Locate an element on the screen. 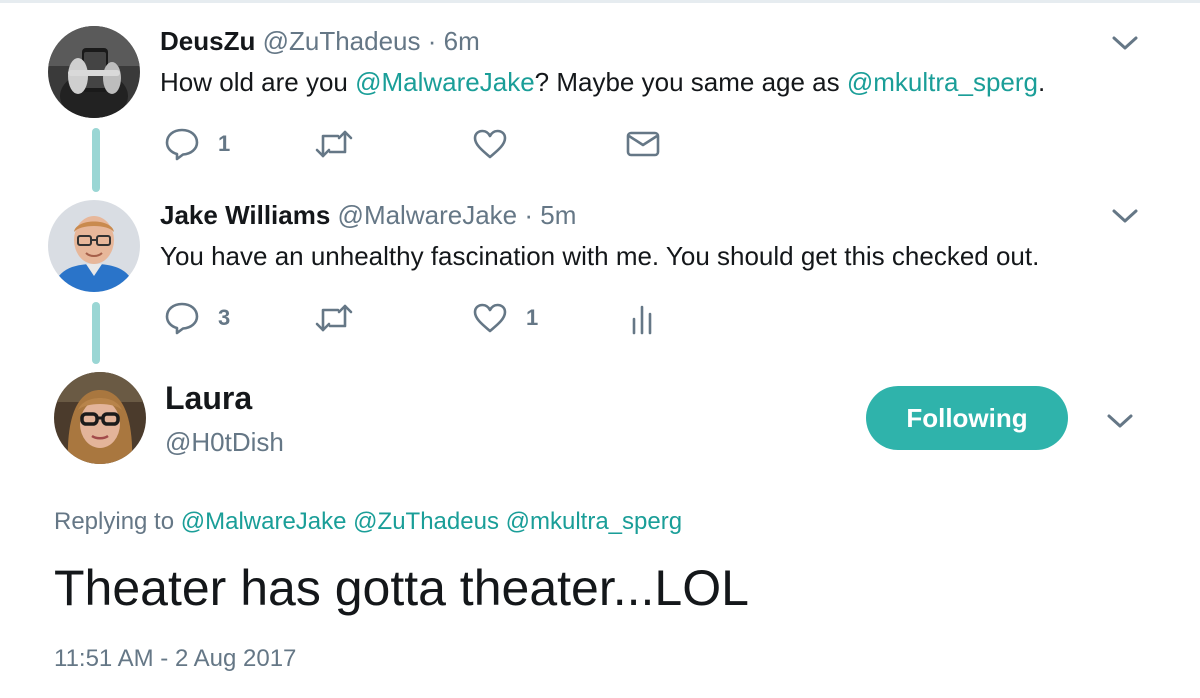 Image resolution: width=1200 pixels, height=698 pixels. like-button: 1 is located at coordinates (505, 318).